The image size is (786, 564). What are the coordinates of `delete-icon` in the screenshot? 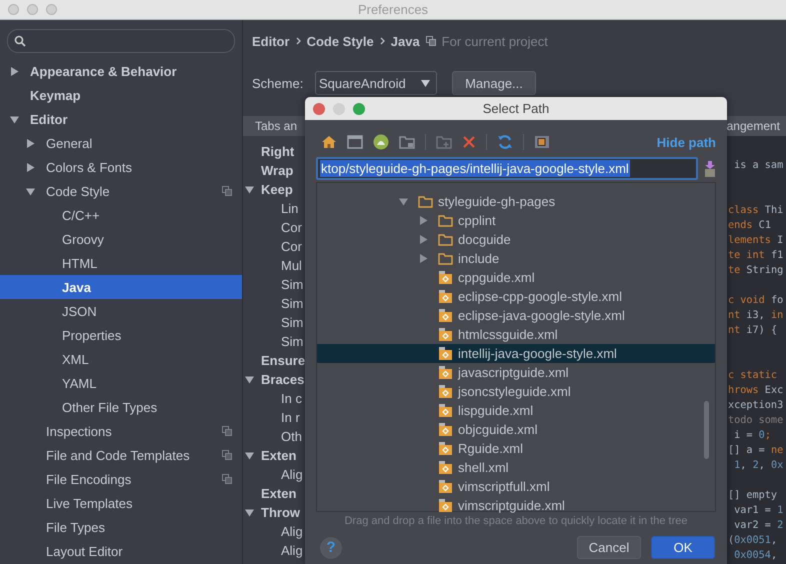 It's located at (469, 142).